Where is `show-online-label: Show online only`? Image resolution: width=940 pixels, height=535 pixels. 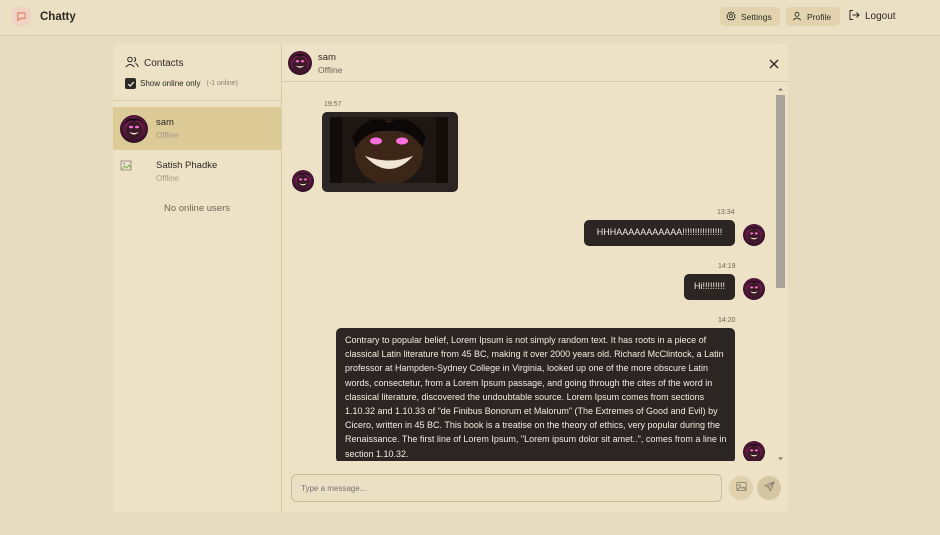
show-online-label: Show online only is located at coordinates (170, 83).